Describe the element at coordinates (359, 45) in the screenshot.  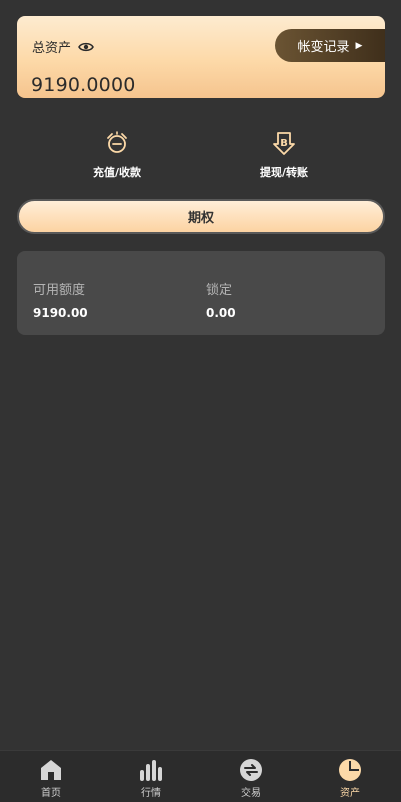
I see `caret-right-icon: ▶` at that location.